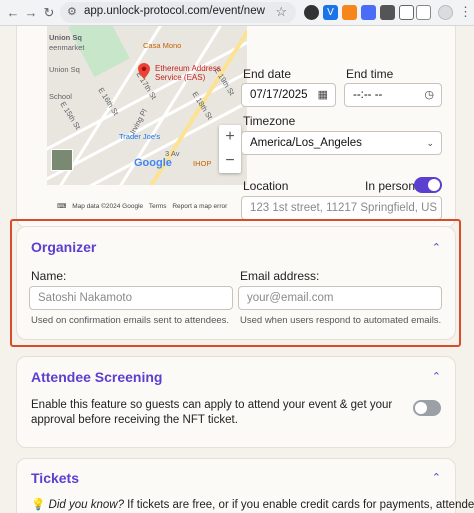 This screenshot has width=474, height=513. What do you see at coordinates (230, 161) in the screenshot?
I see `zoom-out-icon: −` at bounding box center [230, 161].